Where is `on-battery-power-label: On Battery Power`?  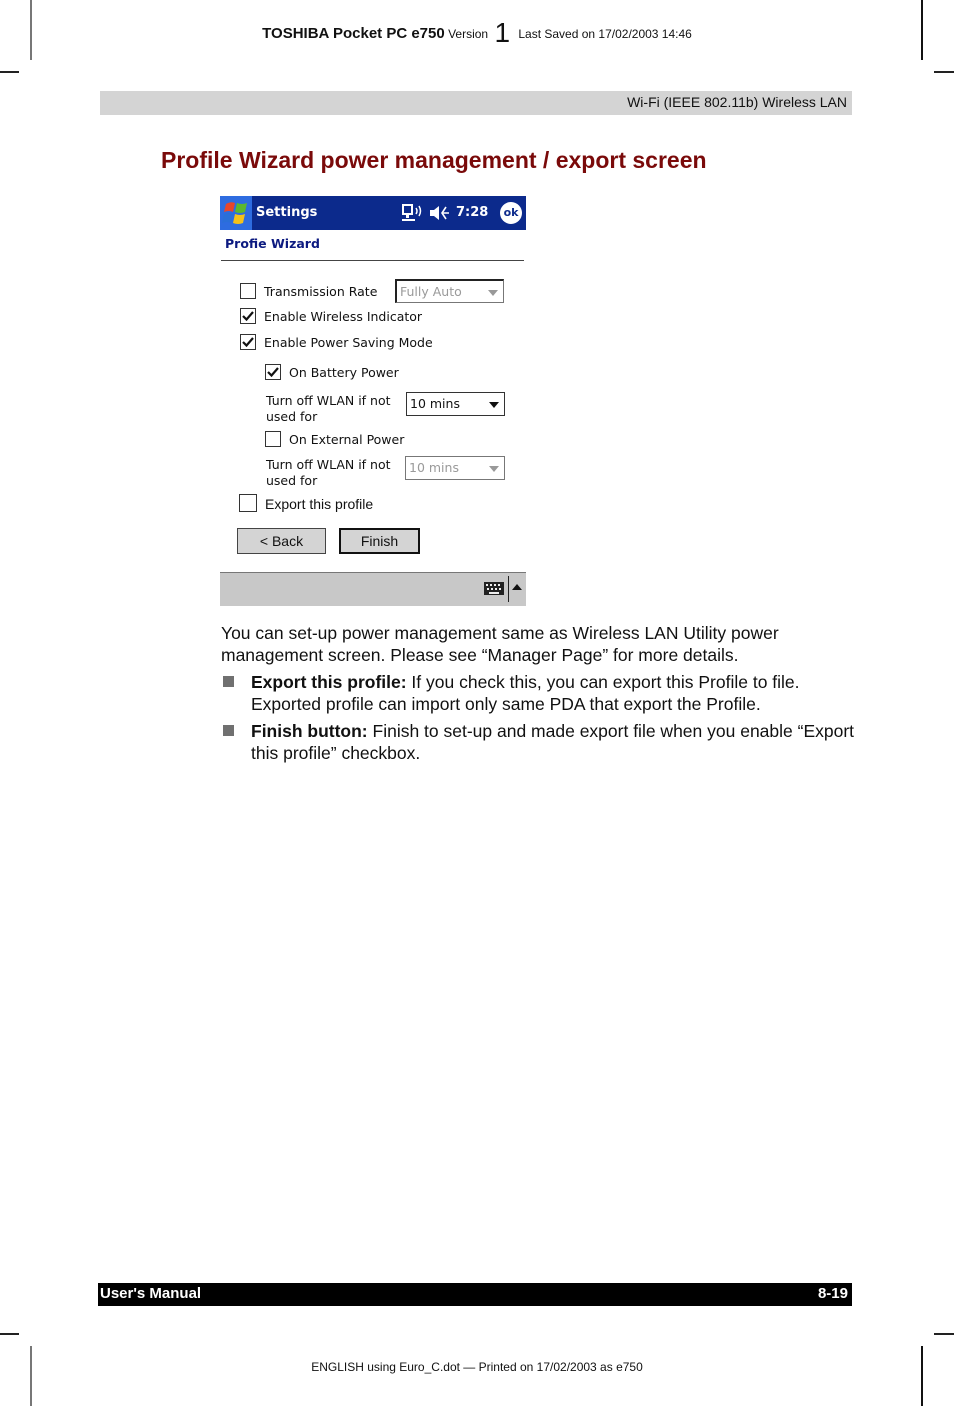
on-battery-power-label: On Battery Power is located at coordinates (344, 372).